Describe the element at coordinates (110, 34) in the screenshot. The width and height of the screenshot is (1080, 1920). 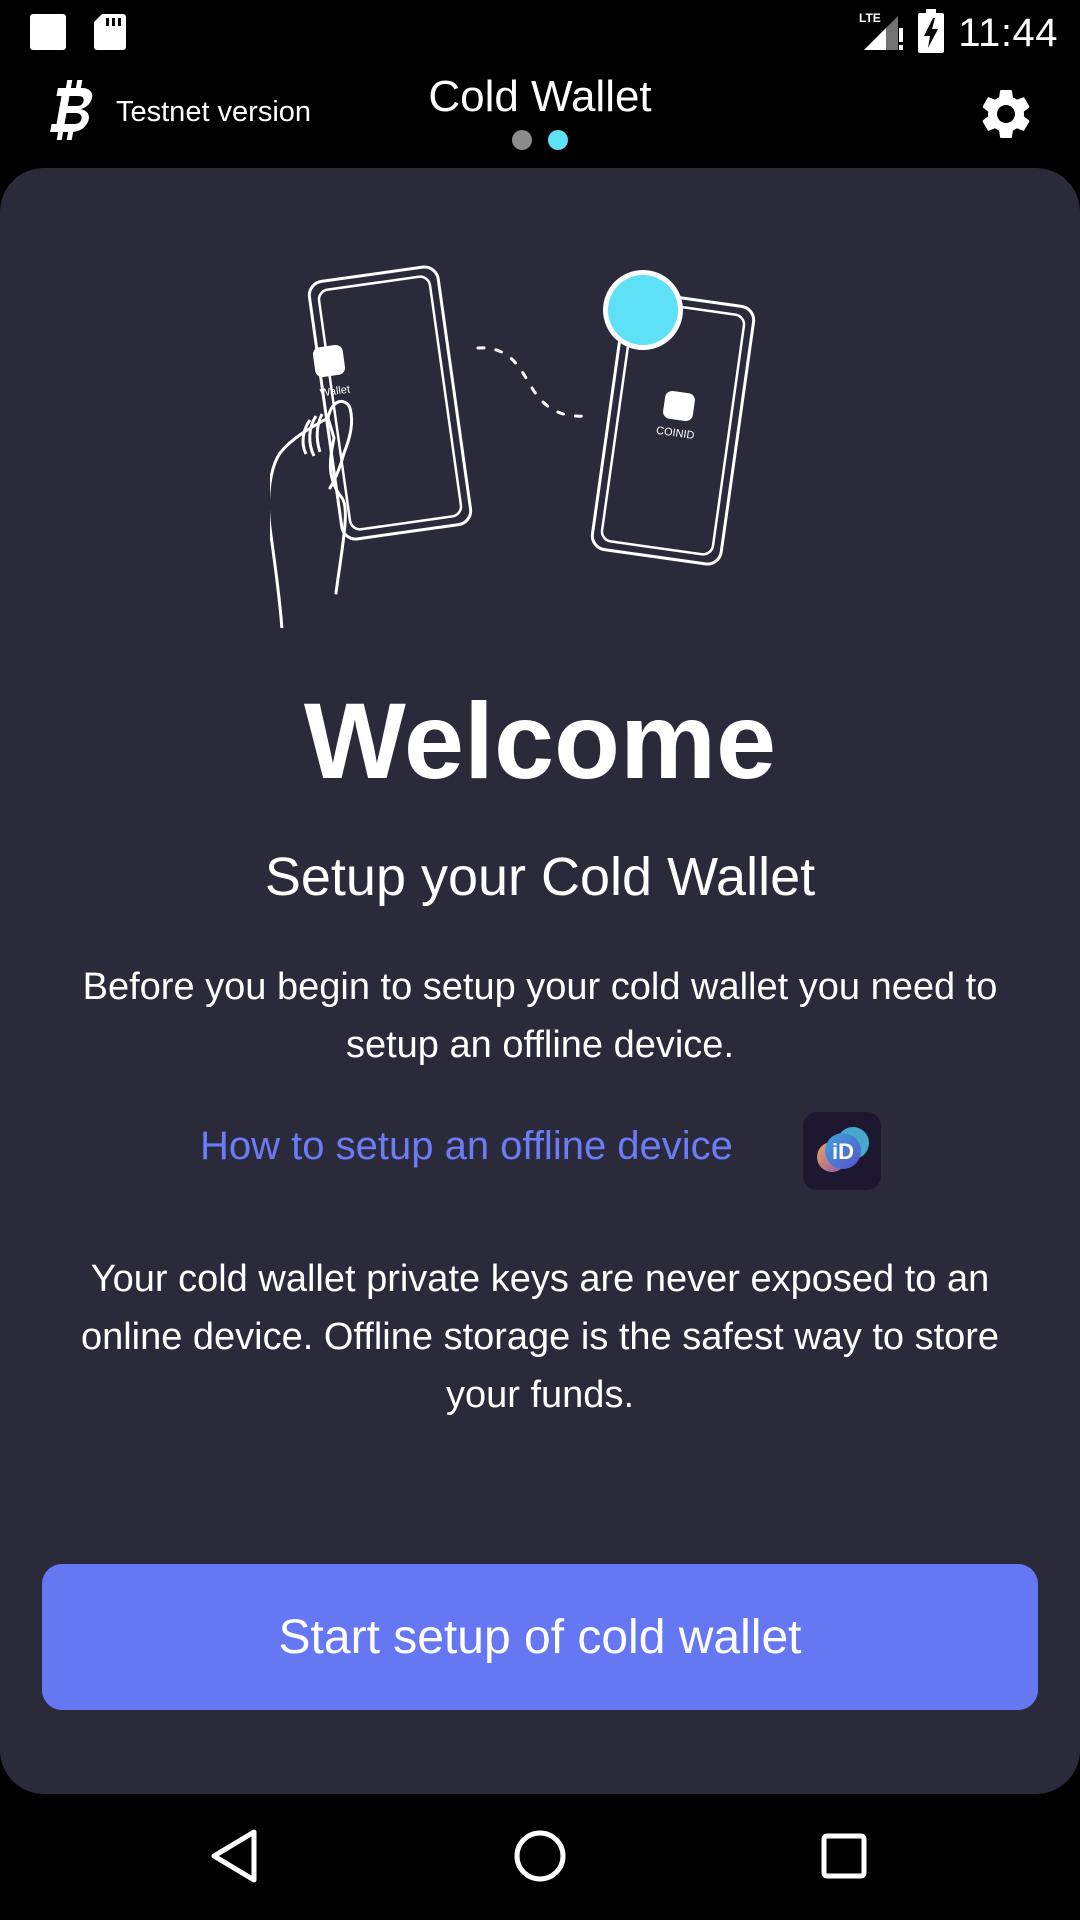
I see `sd-card-icon` at that location.